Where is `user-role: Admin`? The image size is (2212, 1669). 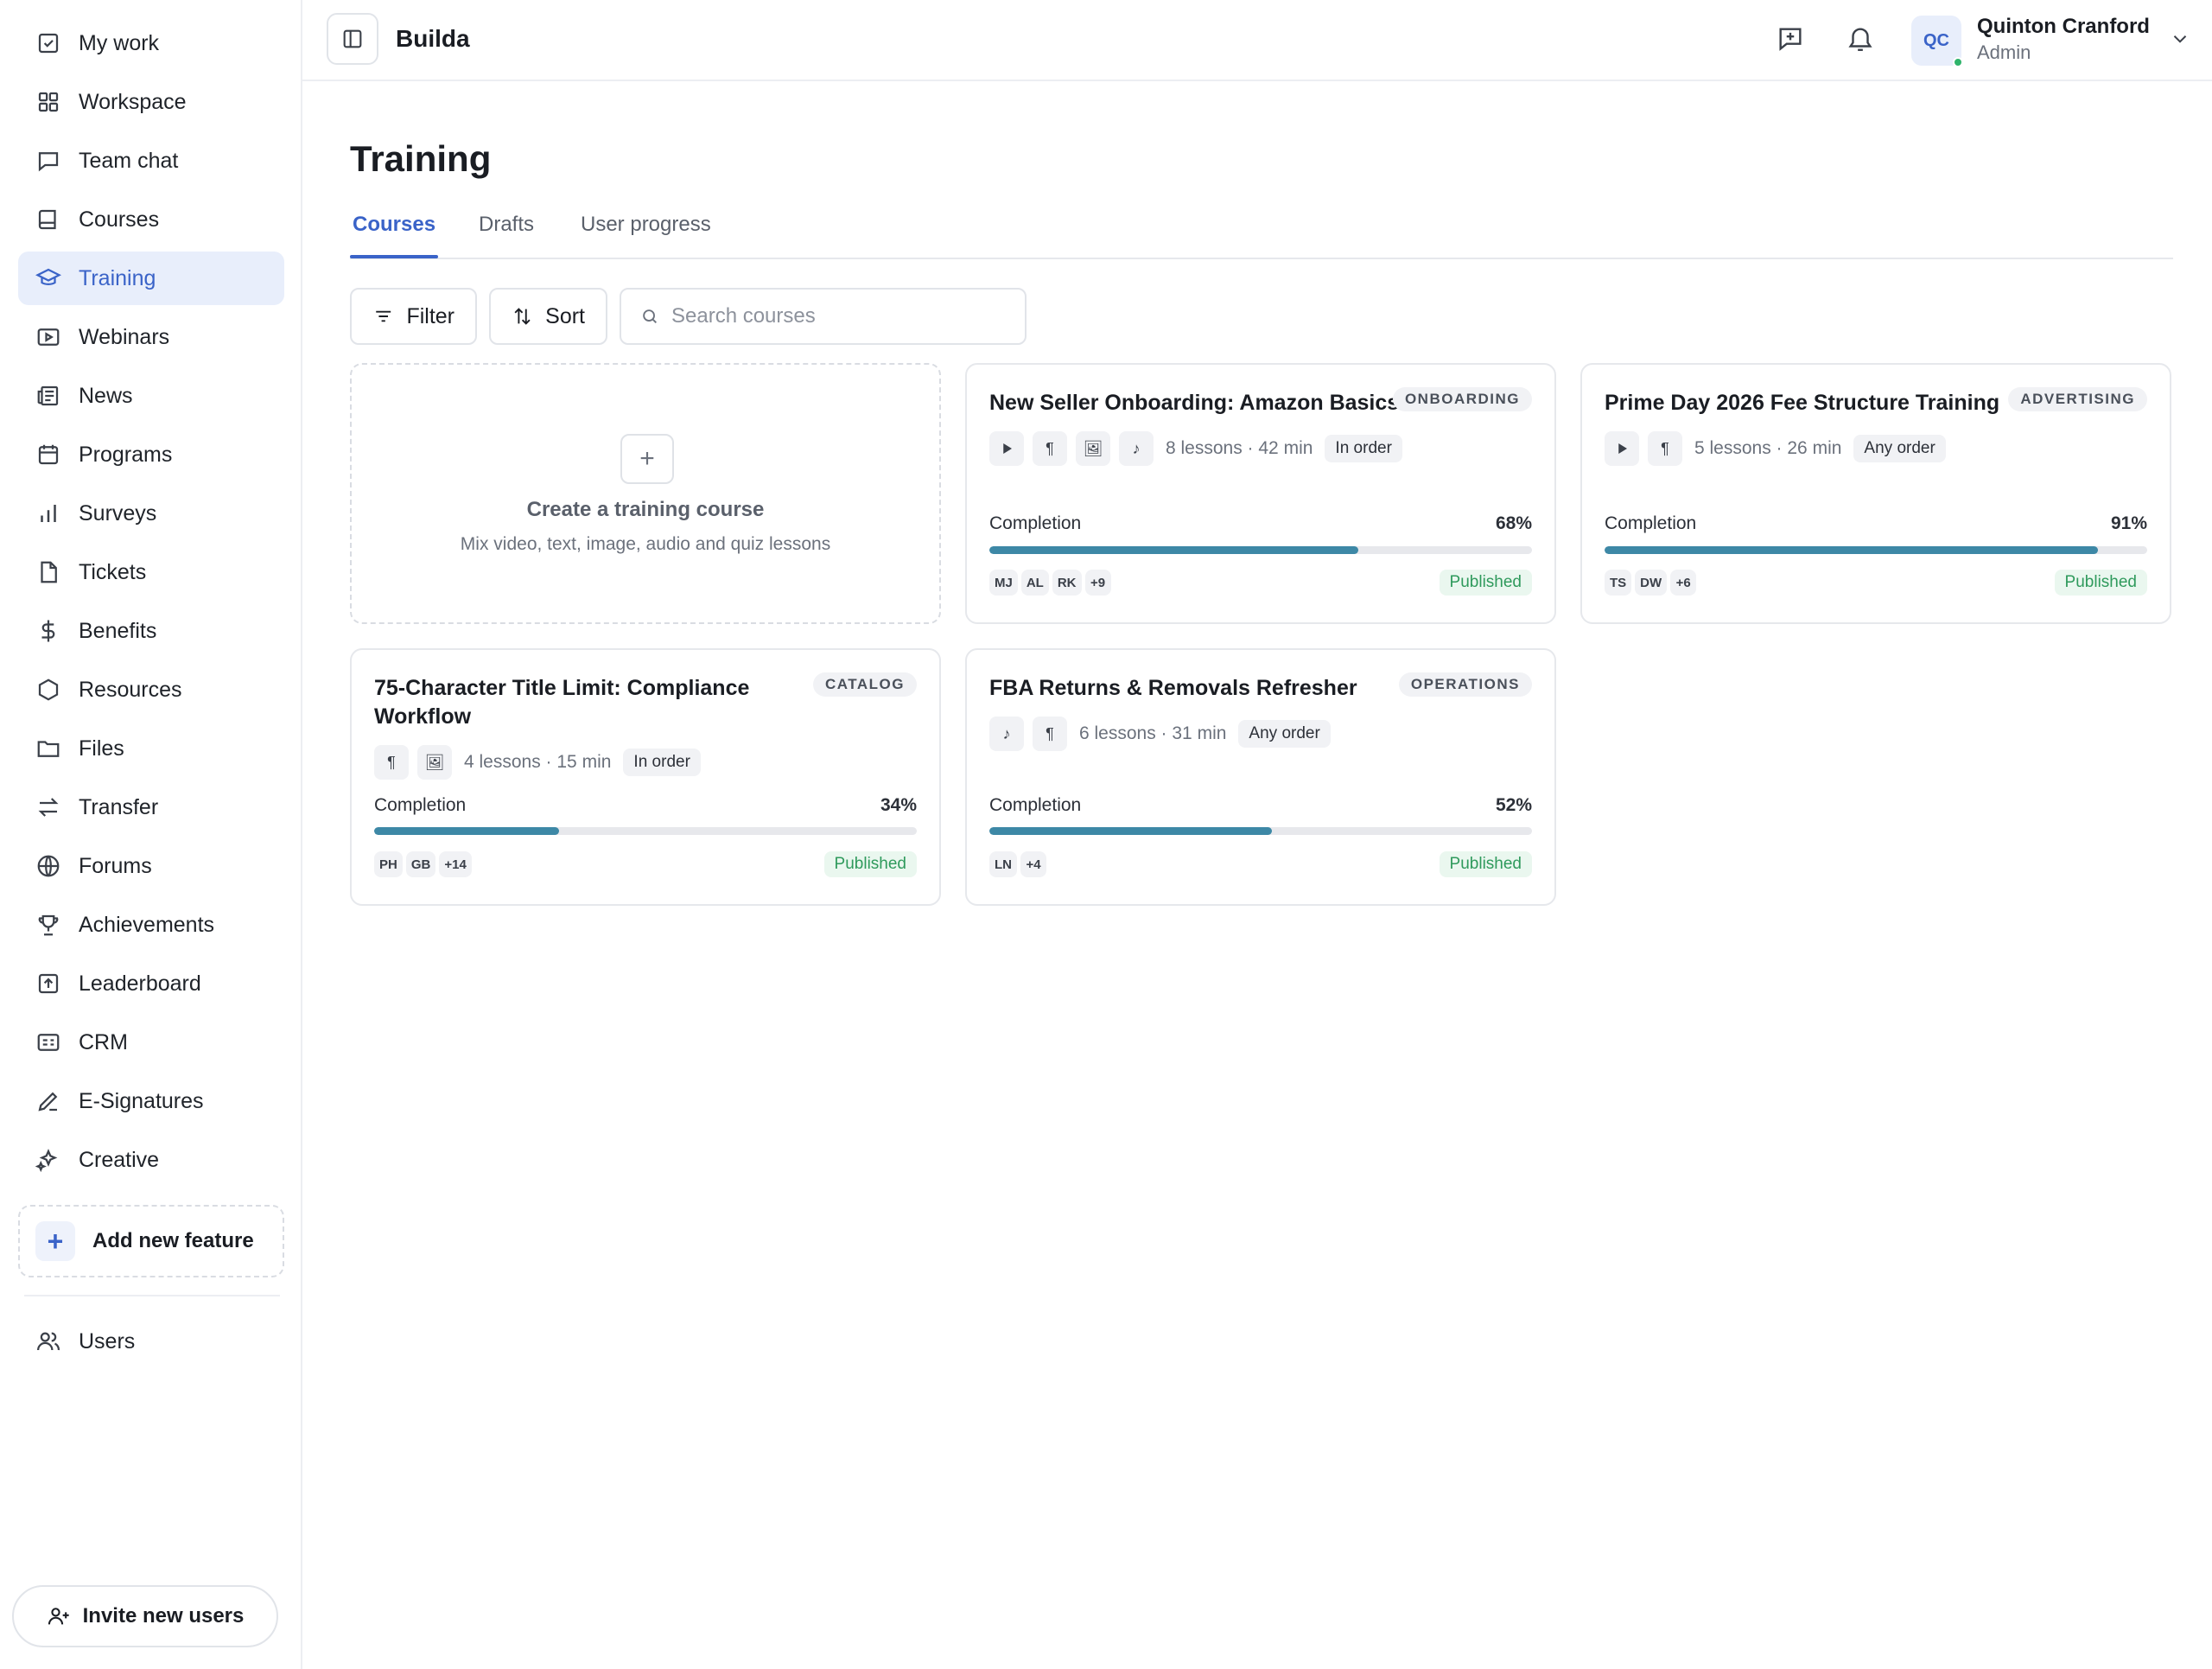
user-role: Admin is located at coordinates (2004, 52).